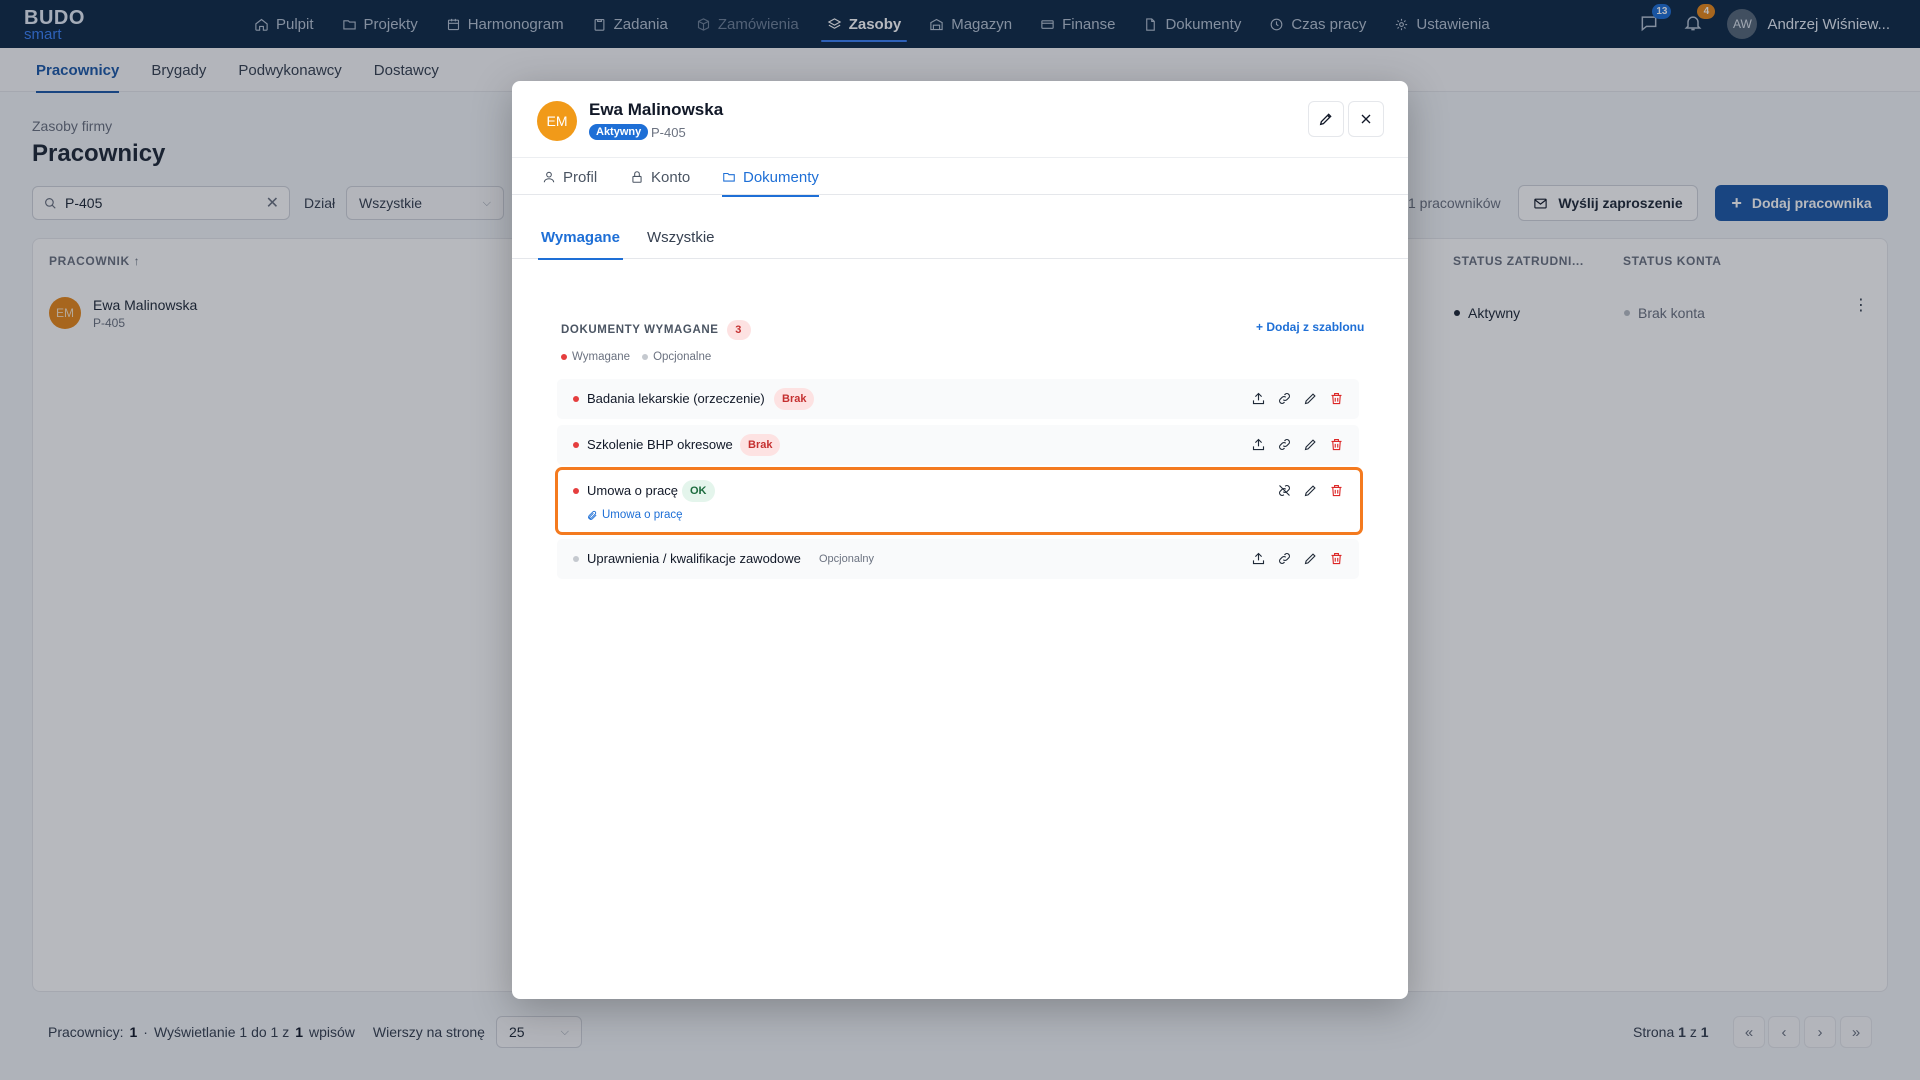 This screenshot has width=1920, height=1080. What do you see at coordinates (619, 132) in the screenshot?
I see `status-badge: Aktywny` at bounding box center [619, 132].